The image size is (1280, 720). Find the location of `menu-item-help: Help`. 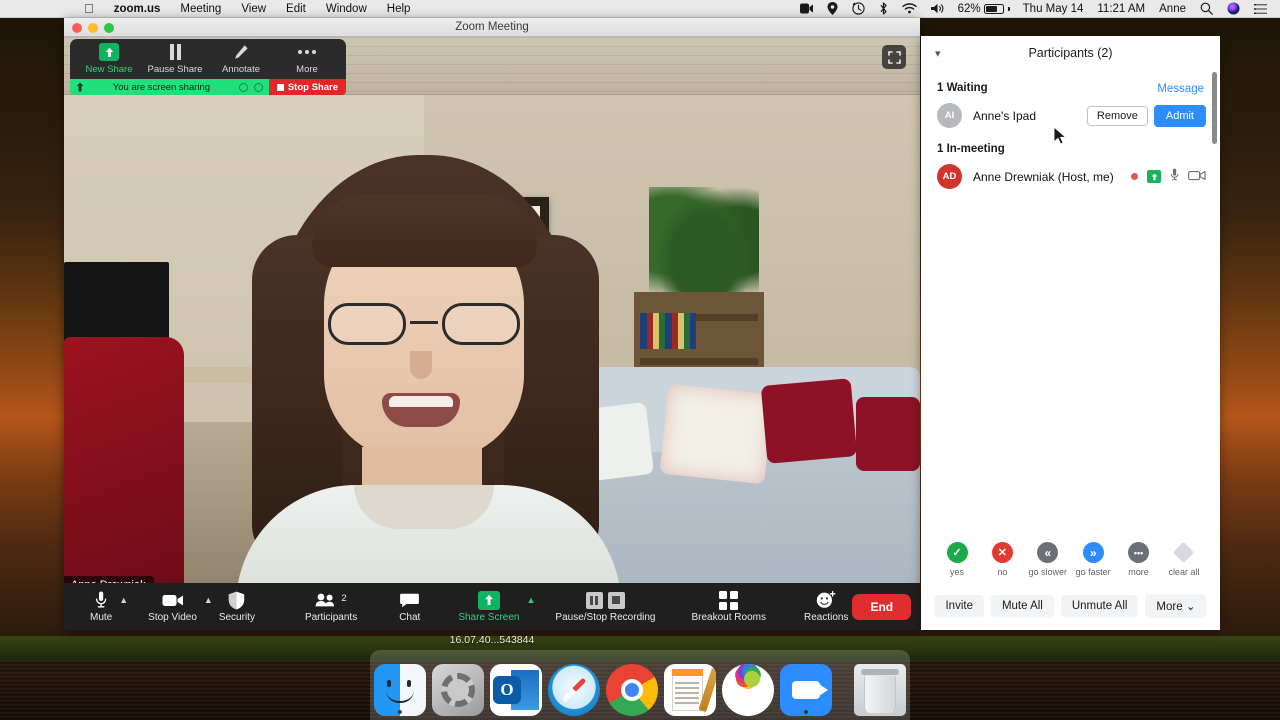

menu-item-help: Help is located at coordinates (399, 9).